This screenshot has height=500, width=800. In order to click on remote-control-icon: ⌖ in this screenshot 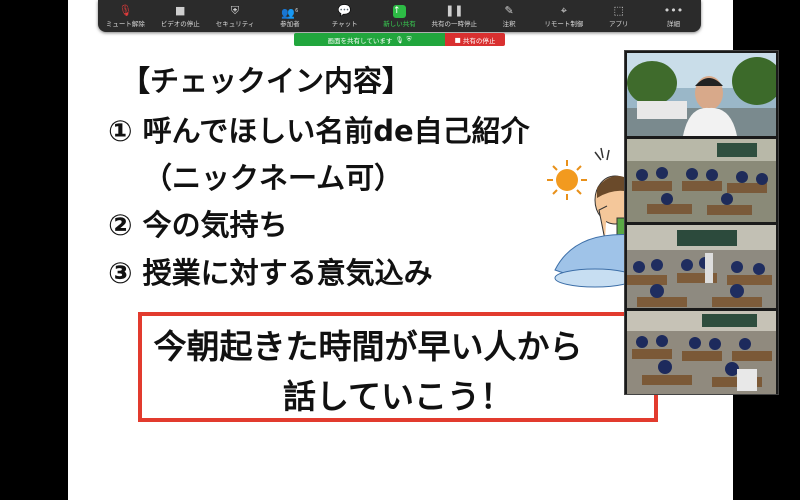, I will do `click(563, 10)`.